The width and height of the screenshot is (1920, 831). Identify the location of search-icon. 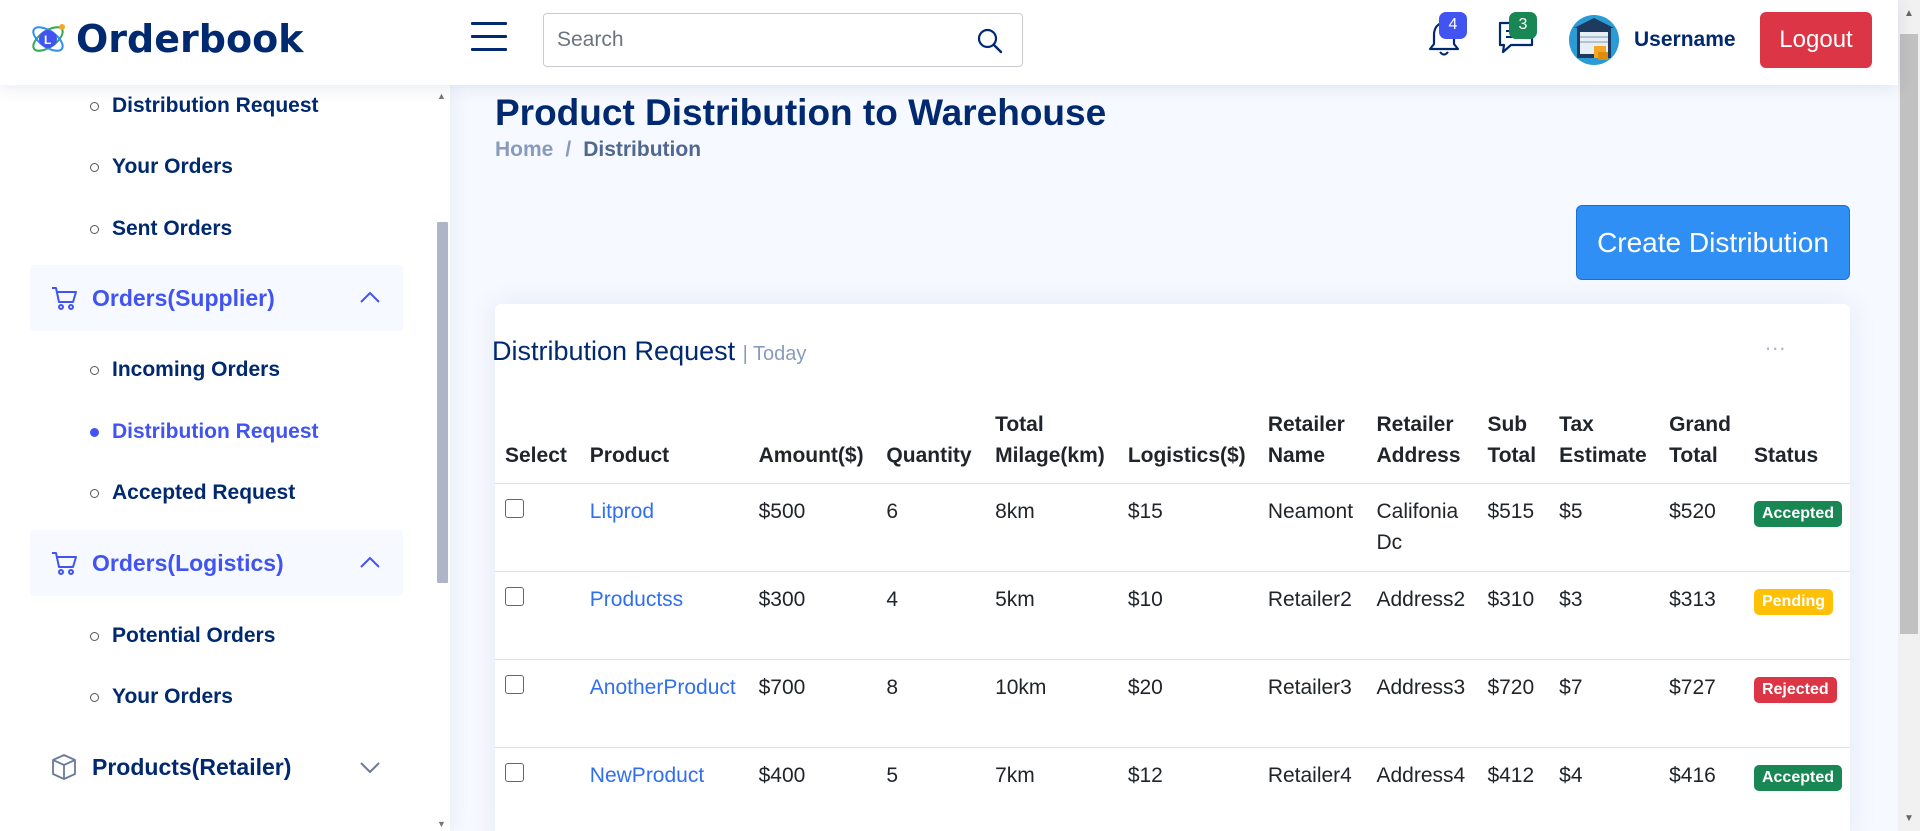
(990, 41).